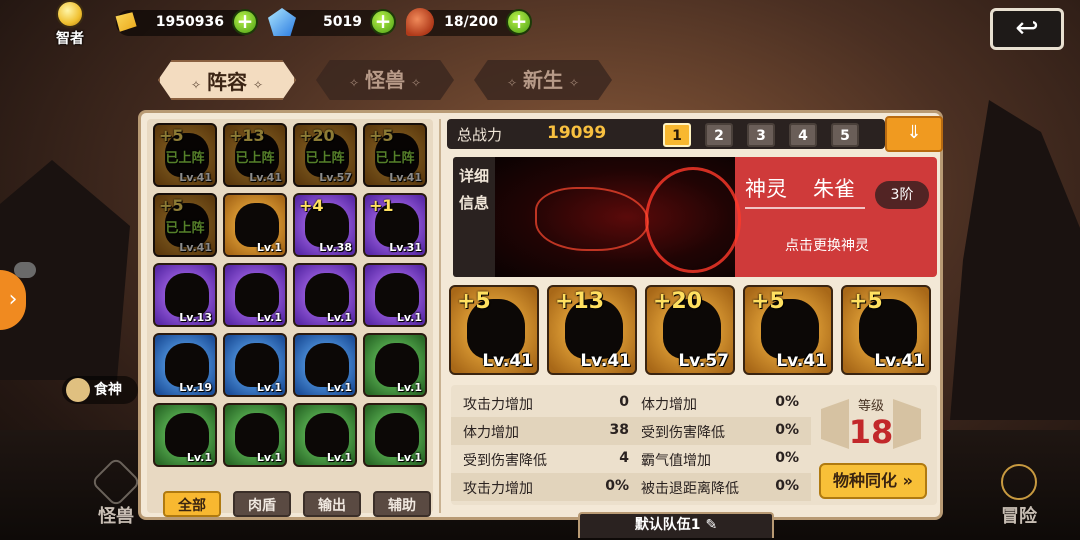 The height and width of the screenshot is (540, 1080). I want to click on tab-monsters: ✧ 怪兽 ✧, so click(385, 80).